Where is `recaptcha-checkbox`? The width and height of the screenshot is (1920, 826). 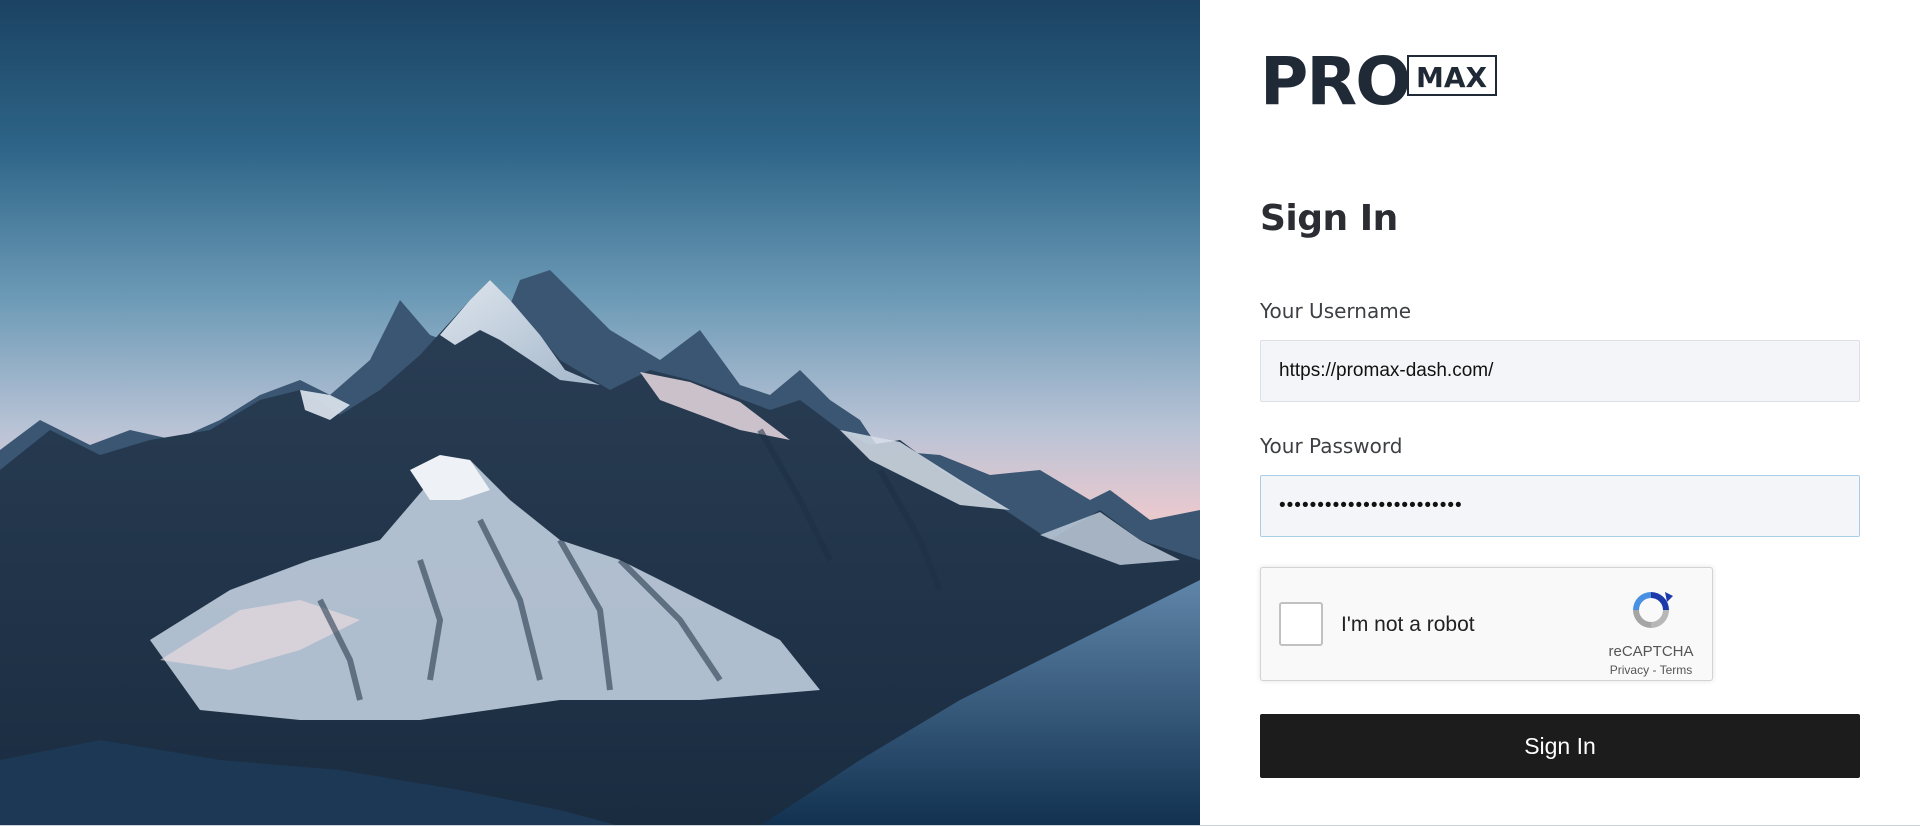 recaptcha-checkbox is located at coordinates (1301, 624).